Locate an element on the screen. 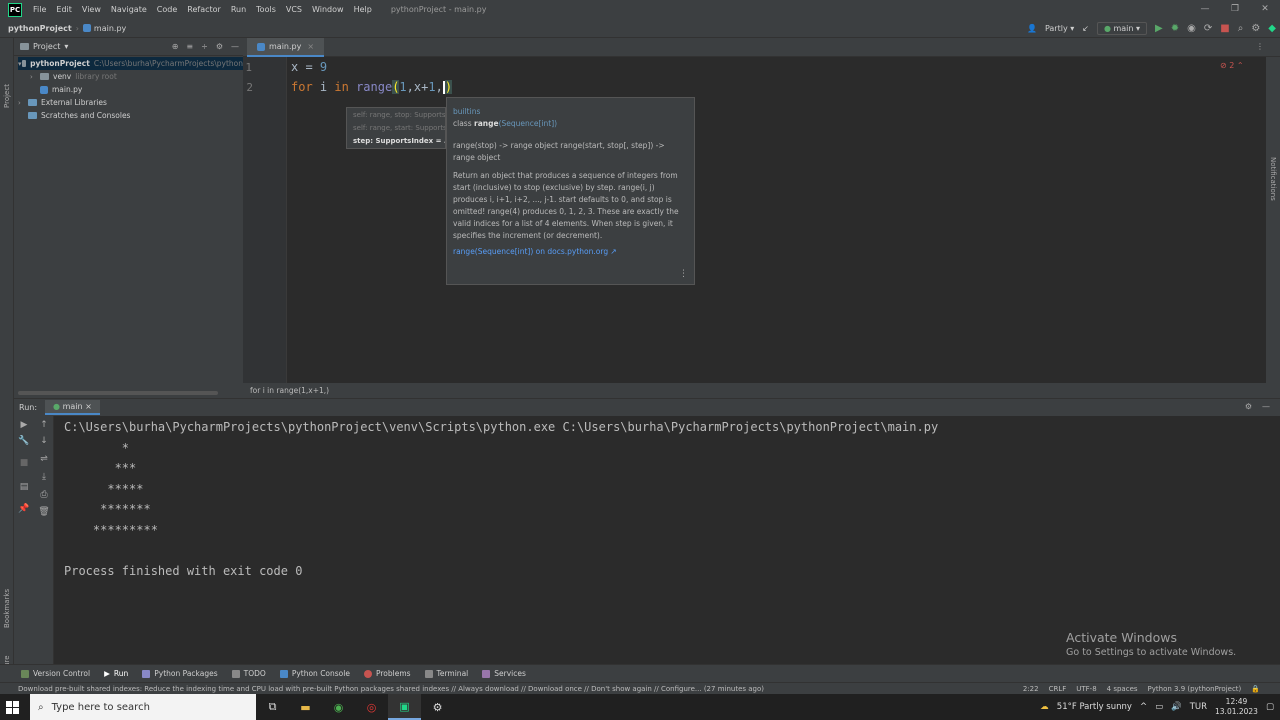  layout-icon: ▤ is located at coordinates (24, 488).